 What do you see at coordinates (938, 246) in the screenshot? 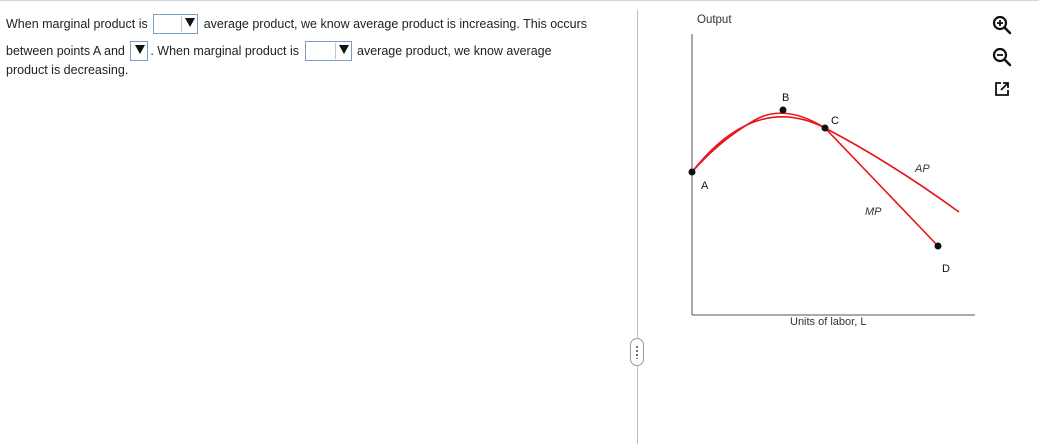
I see `point-d-marker` at bounding box center [938, 246].